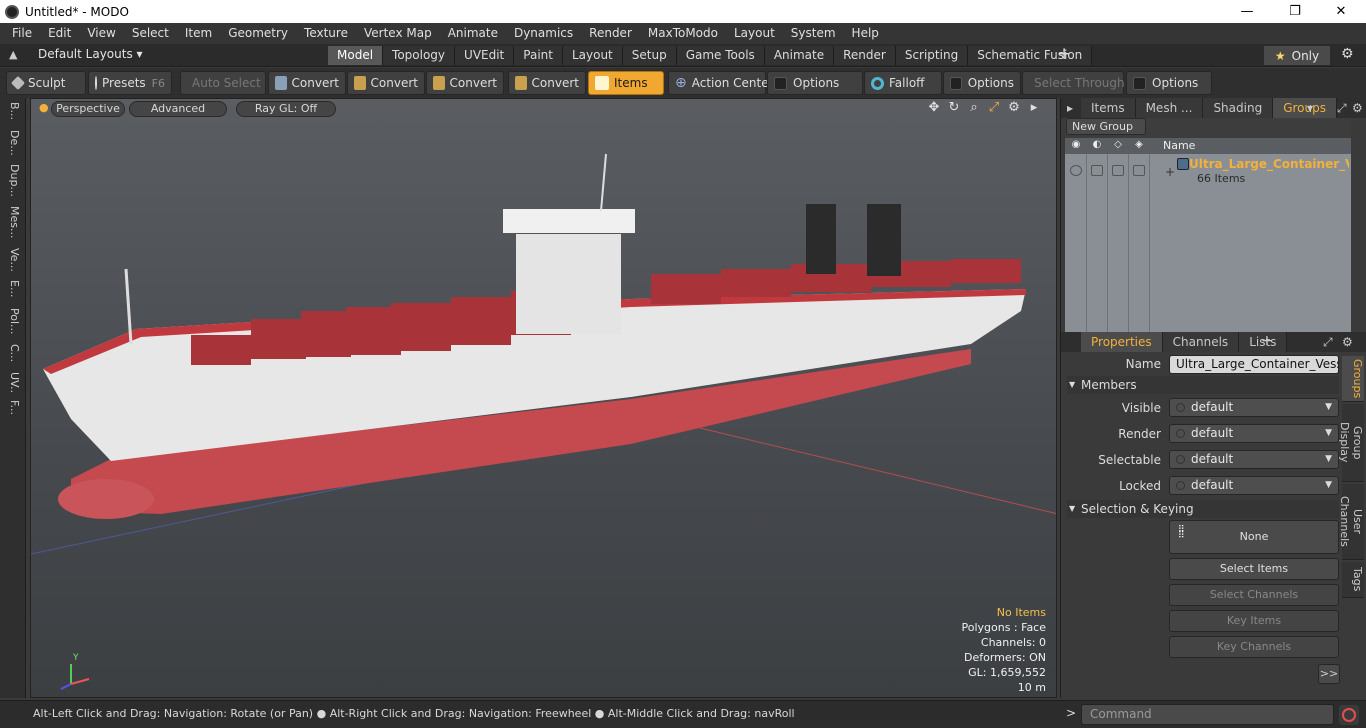 The image size is (1366, 728). Describe the element at coordinates (1203, 385) in the screenshot. I see `members-section: Members` at that location.